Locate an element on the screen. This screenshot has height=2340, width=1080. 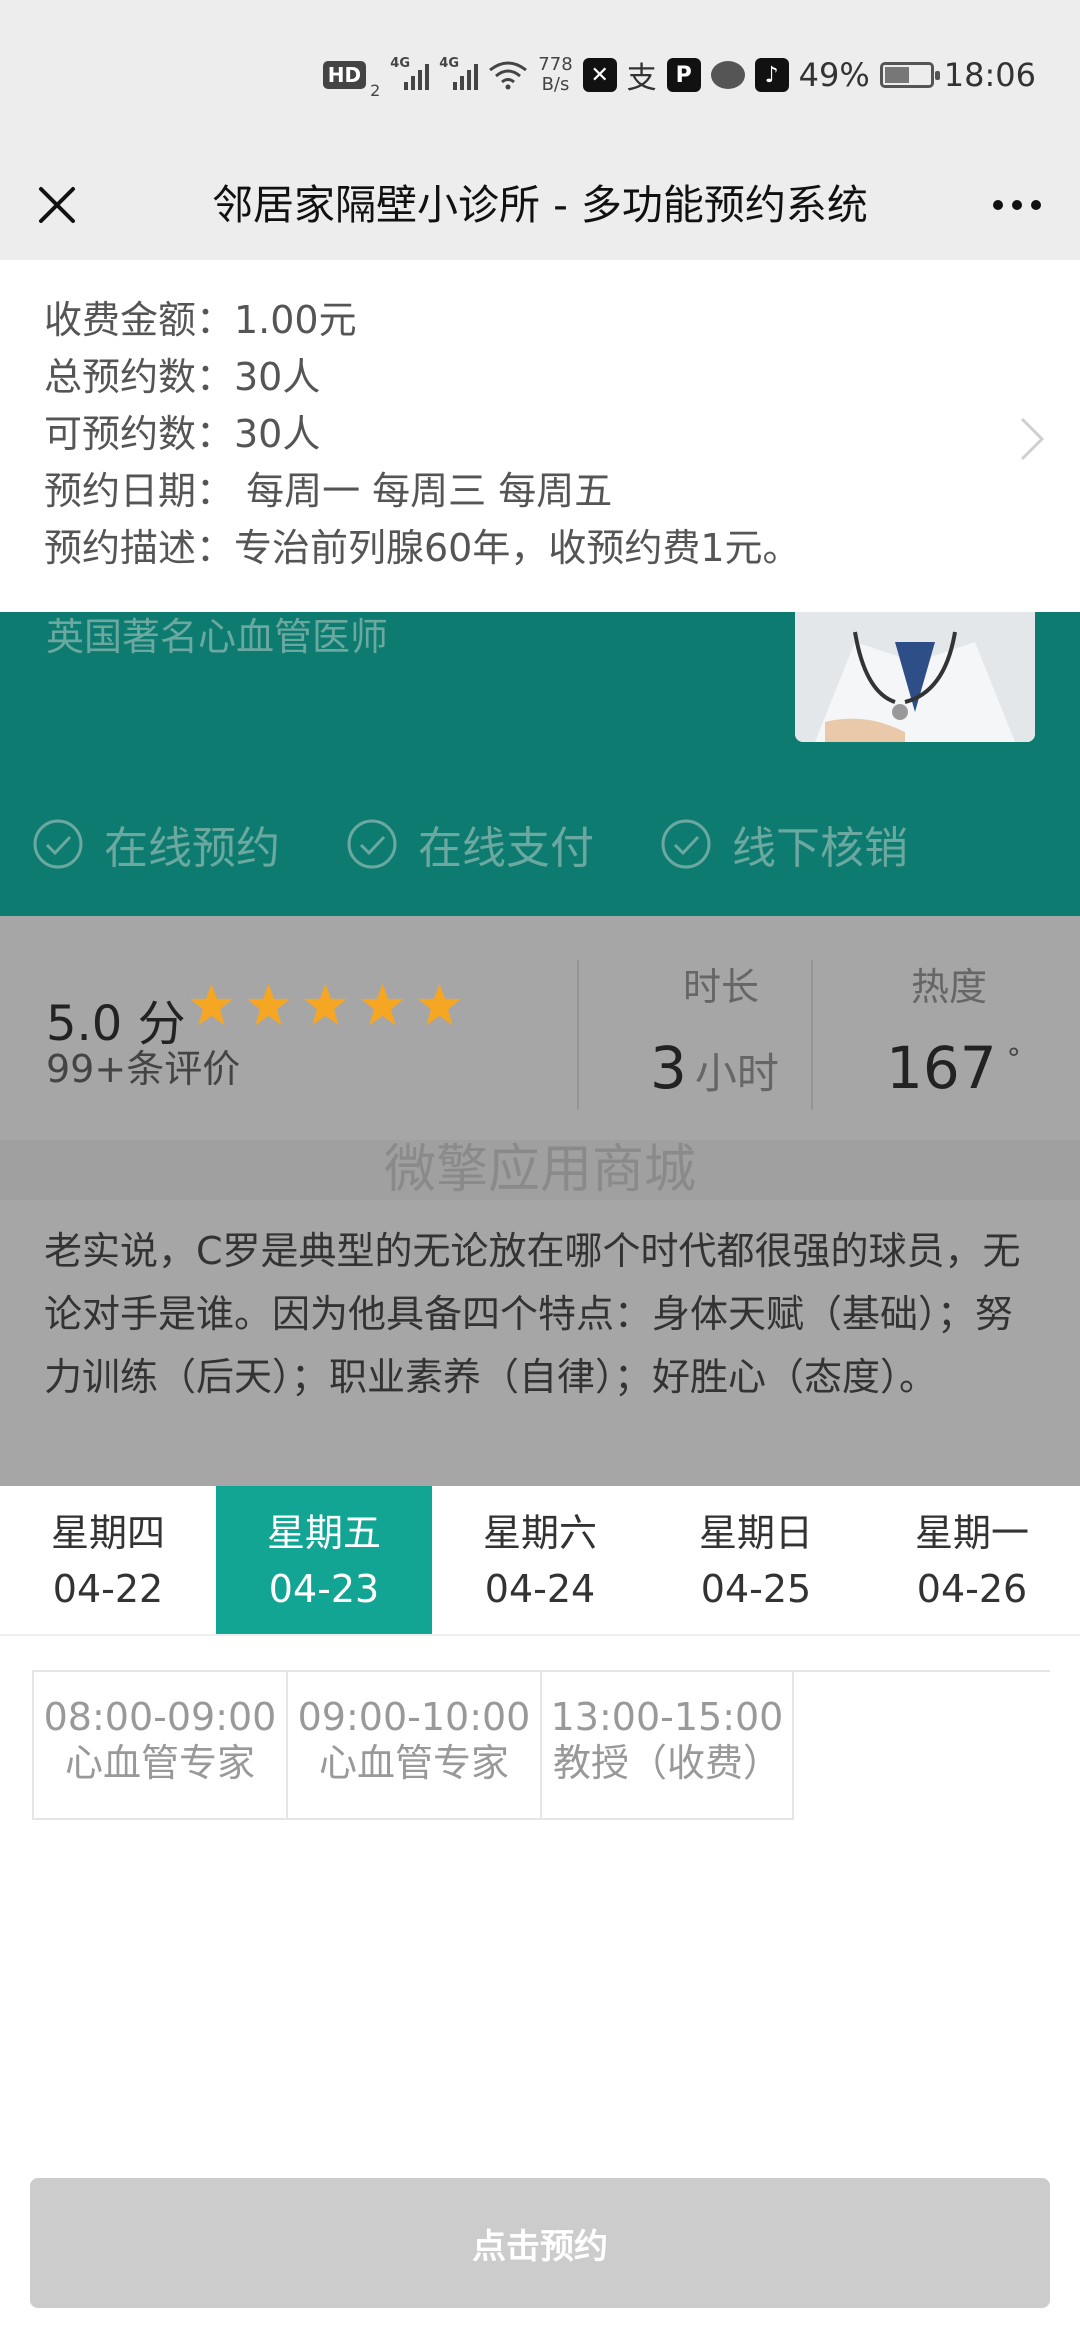
book-button: 点击预约 is located at coordinates (540, 2243).